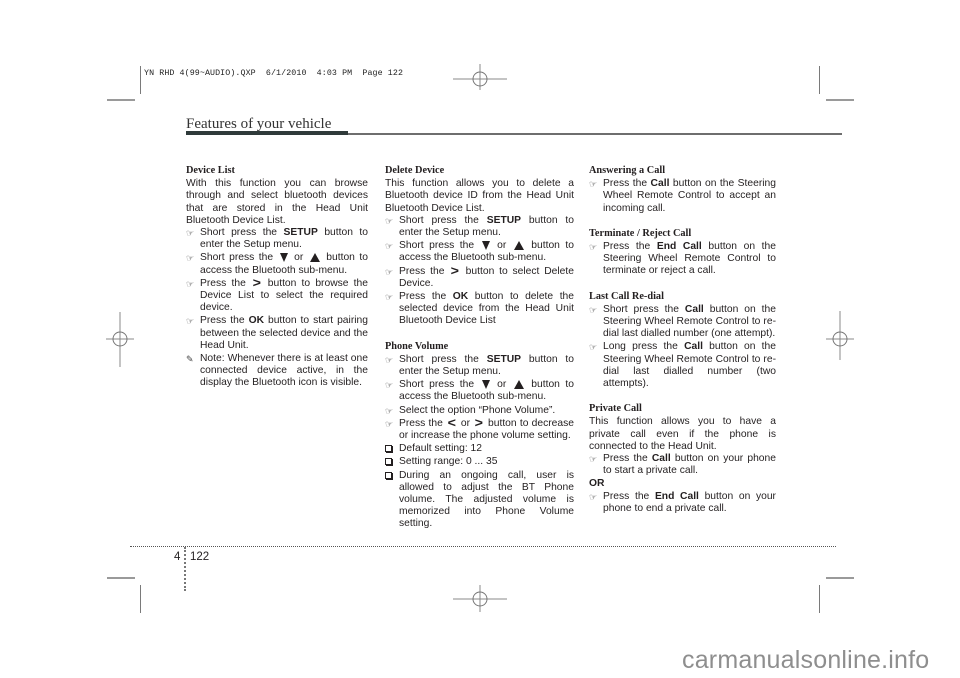 Image resolution: width=960 pixels, height=678 pixels. I want to click on footer-dotted-rule, so click(483, 546).